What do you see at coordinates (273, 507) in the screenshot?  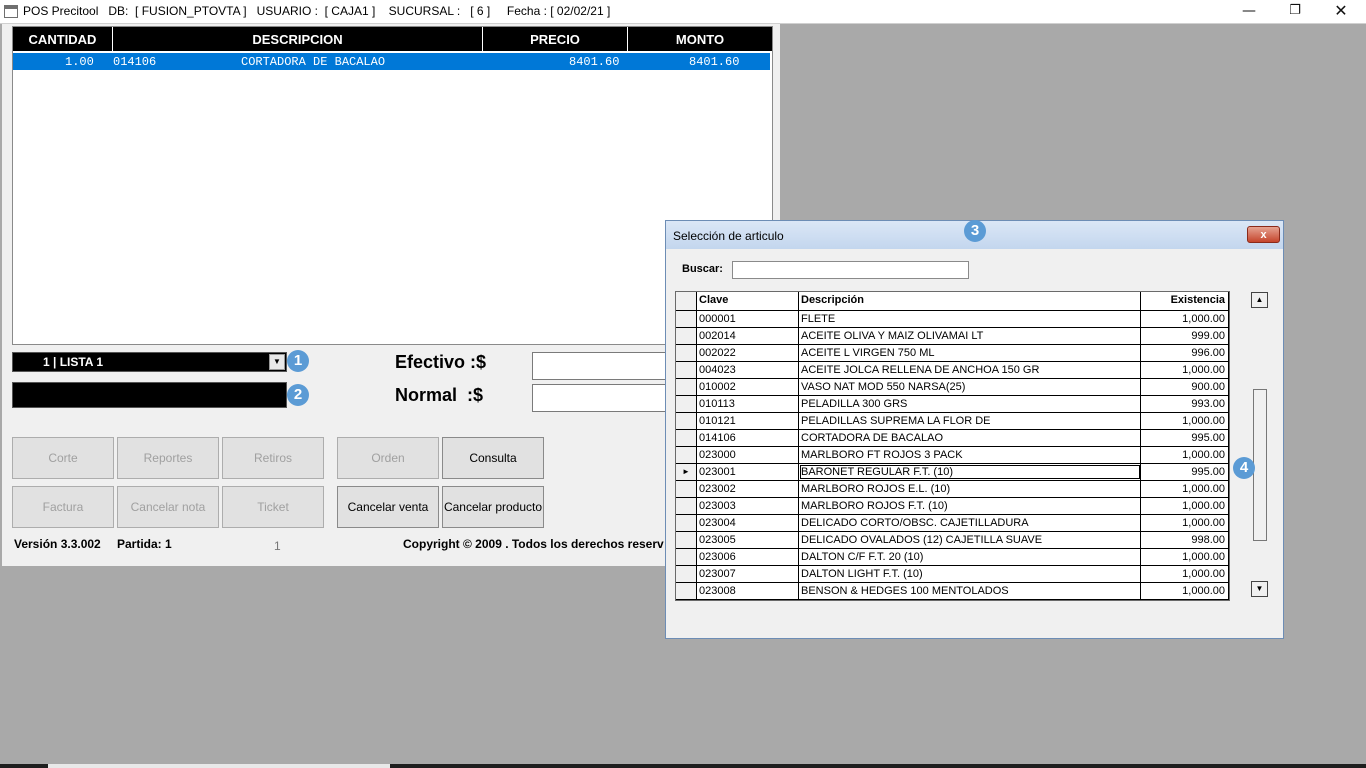 I see `ticket-button: Ticket` at bounding box center [273, 507].